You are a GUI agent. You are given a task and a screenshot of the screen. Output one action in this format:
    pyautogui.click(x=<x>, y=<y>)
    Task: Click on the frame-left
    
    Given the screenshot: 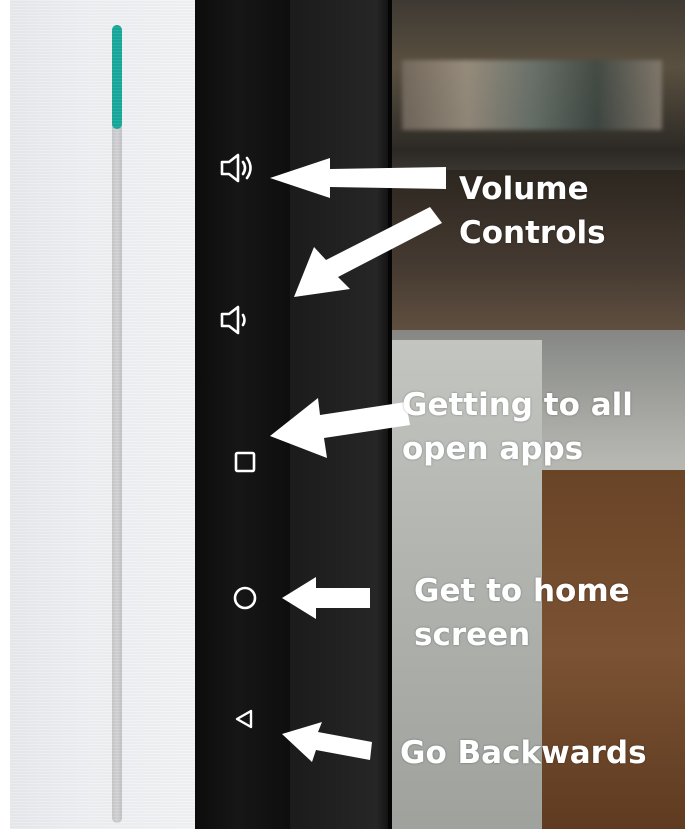 What is the action you would take?
    pyautogui.click(x=5, y=417)
    